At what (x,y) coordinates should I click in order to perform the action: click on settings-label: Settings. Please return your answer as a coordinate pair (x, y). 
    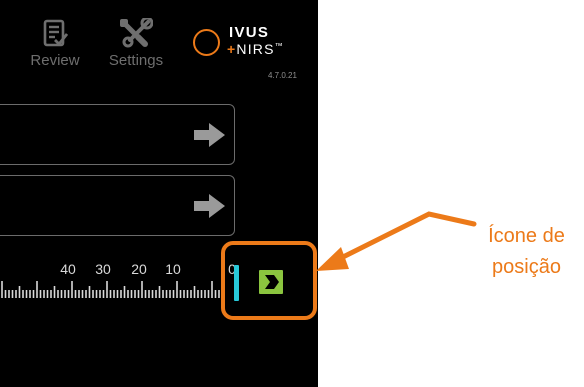
    Looking at the image, I should click on (136, 60).